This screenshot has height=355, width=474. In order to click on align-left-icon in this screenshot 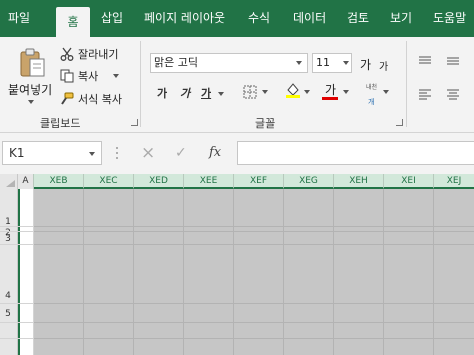, I will do `click(425, 94)`.